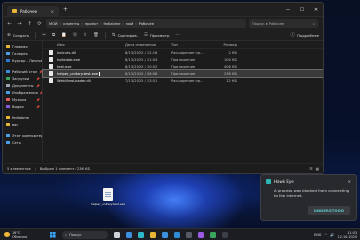 The height and width of the screenshot is (240, 360). Describe the element at coordinates (317, 235) in the screenshot. I see `language-indicator: ENG` at that location.